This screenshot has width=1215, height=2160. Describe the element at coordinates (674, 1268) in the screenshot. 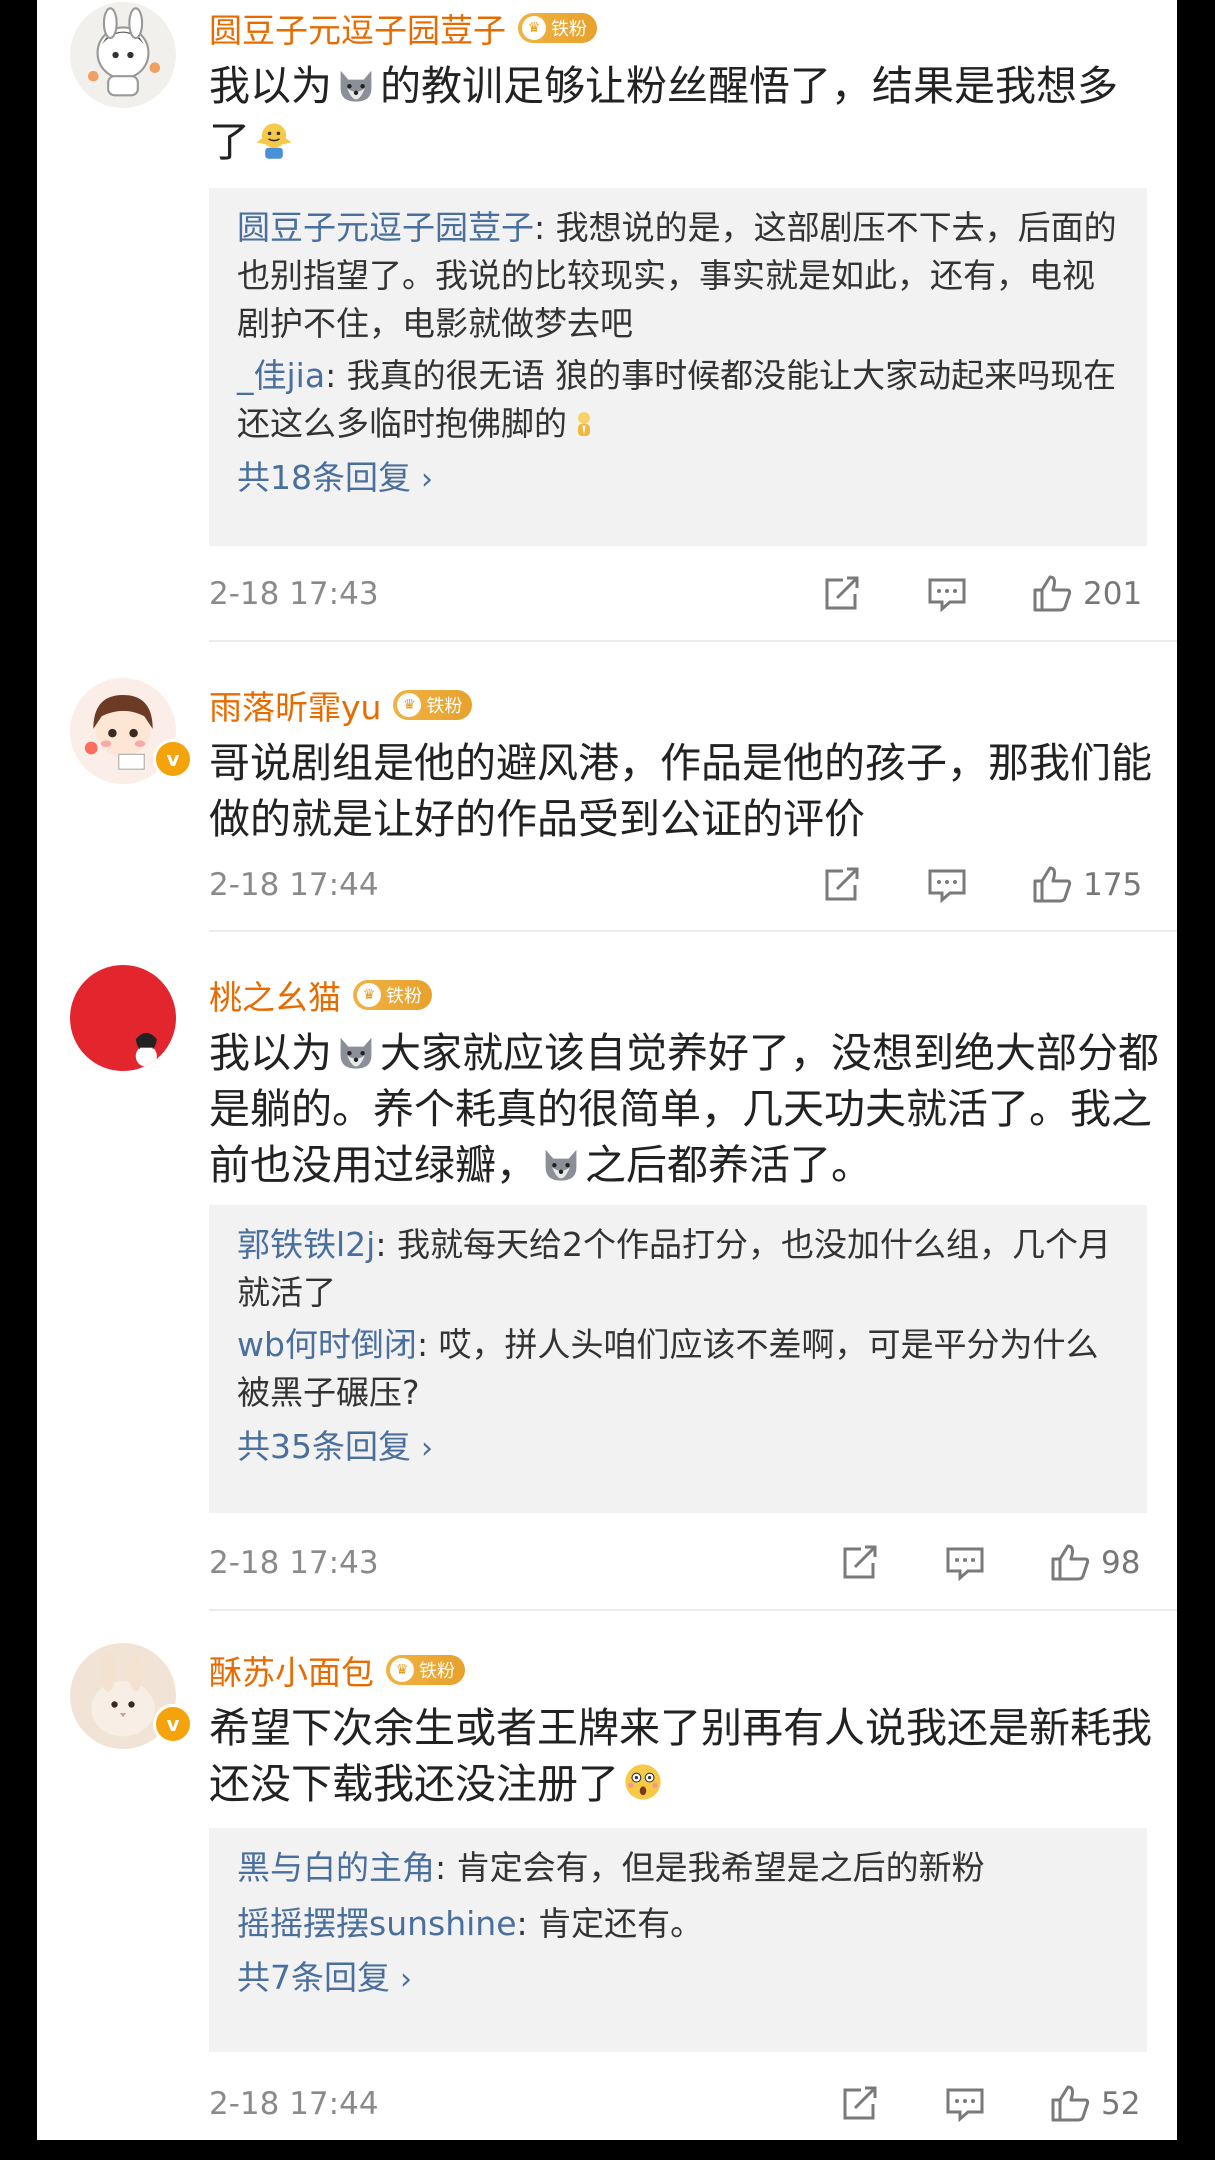

I see `reply-item: 郭铁铁l2j: 我就每天给2个作品打分，也没加什么组，几个月就活了` at that location.